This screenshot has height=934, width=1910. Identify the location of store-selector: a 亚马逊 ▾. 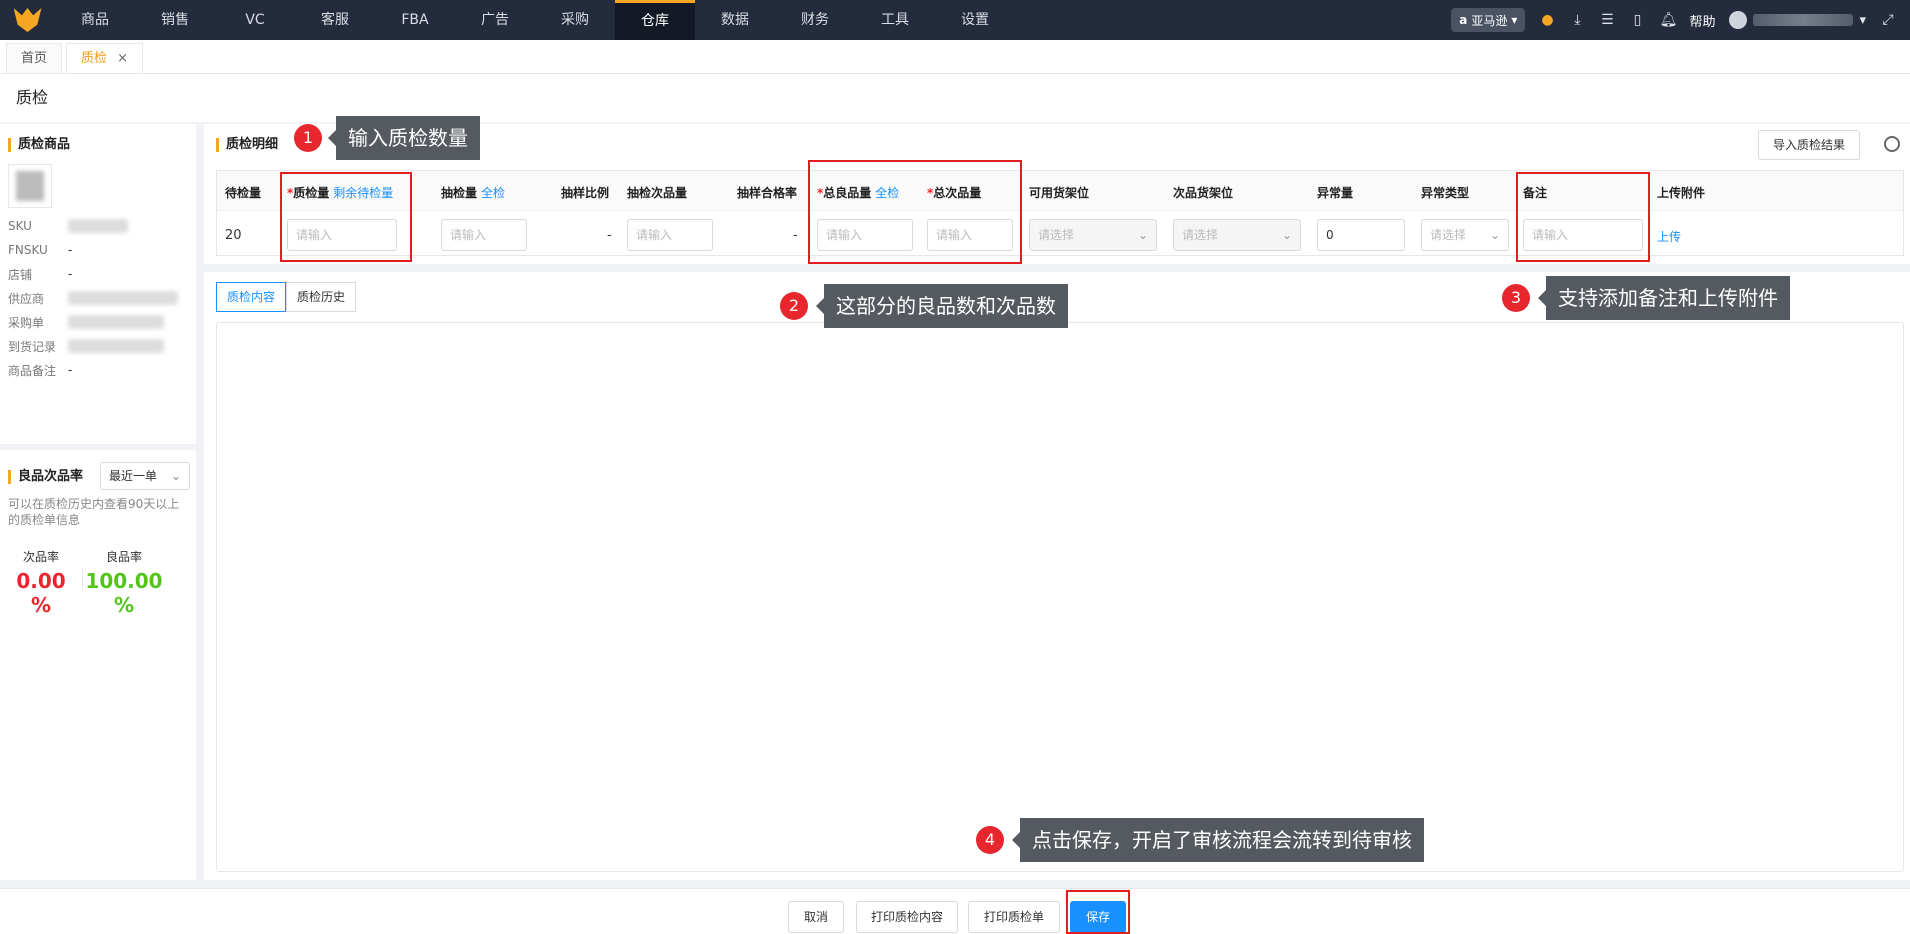
(1488, 20).